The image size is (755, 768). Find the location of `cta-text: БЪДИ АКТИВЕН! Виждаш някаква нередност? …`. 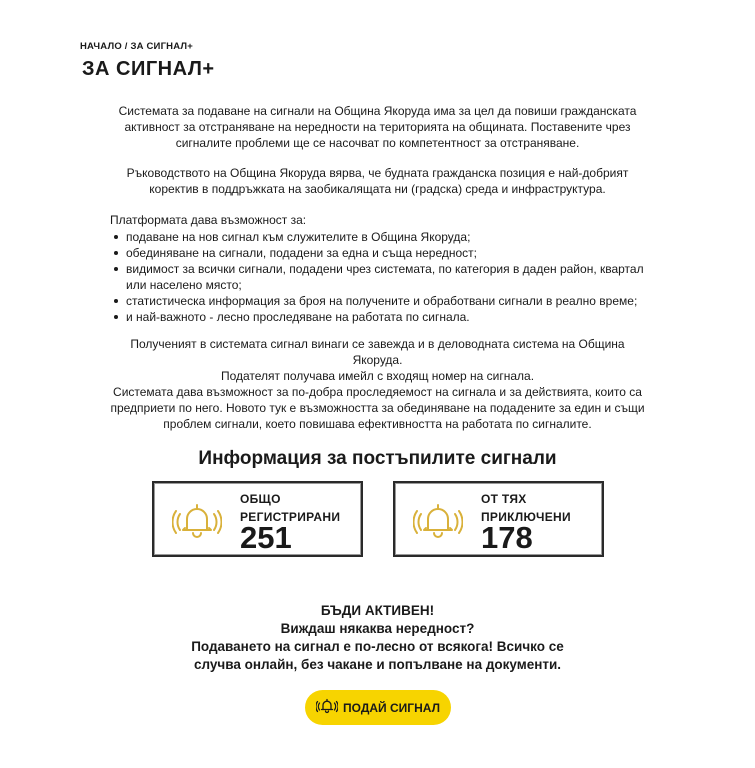

cta-text: БЪДИ АКТИВЕН! Виждаш някаква нередност? … is located at coordinates (377, 638).